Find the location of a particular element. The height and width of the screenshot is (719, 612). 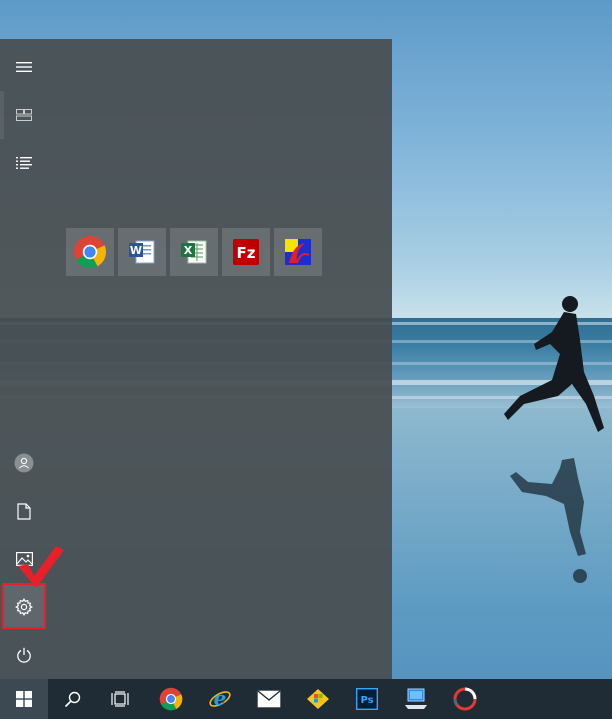

search-button is located at coordinates (72, 699).